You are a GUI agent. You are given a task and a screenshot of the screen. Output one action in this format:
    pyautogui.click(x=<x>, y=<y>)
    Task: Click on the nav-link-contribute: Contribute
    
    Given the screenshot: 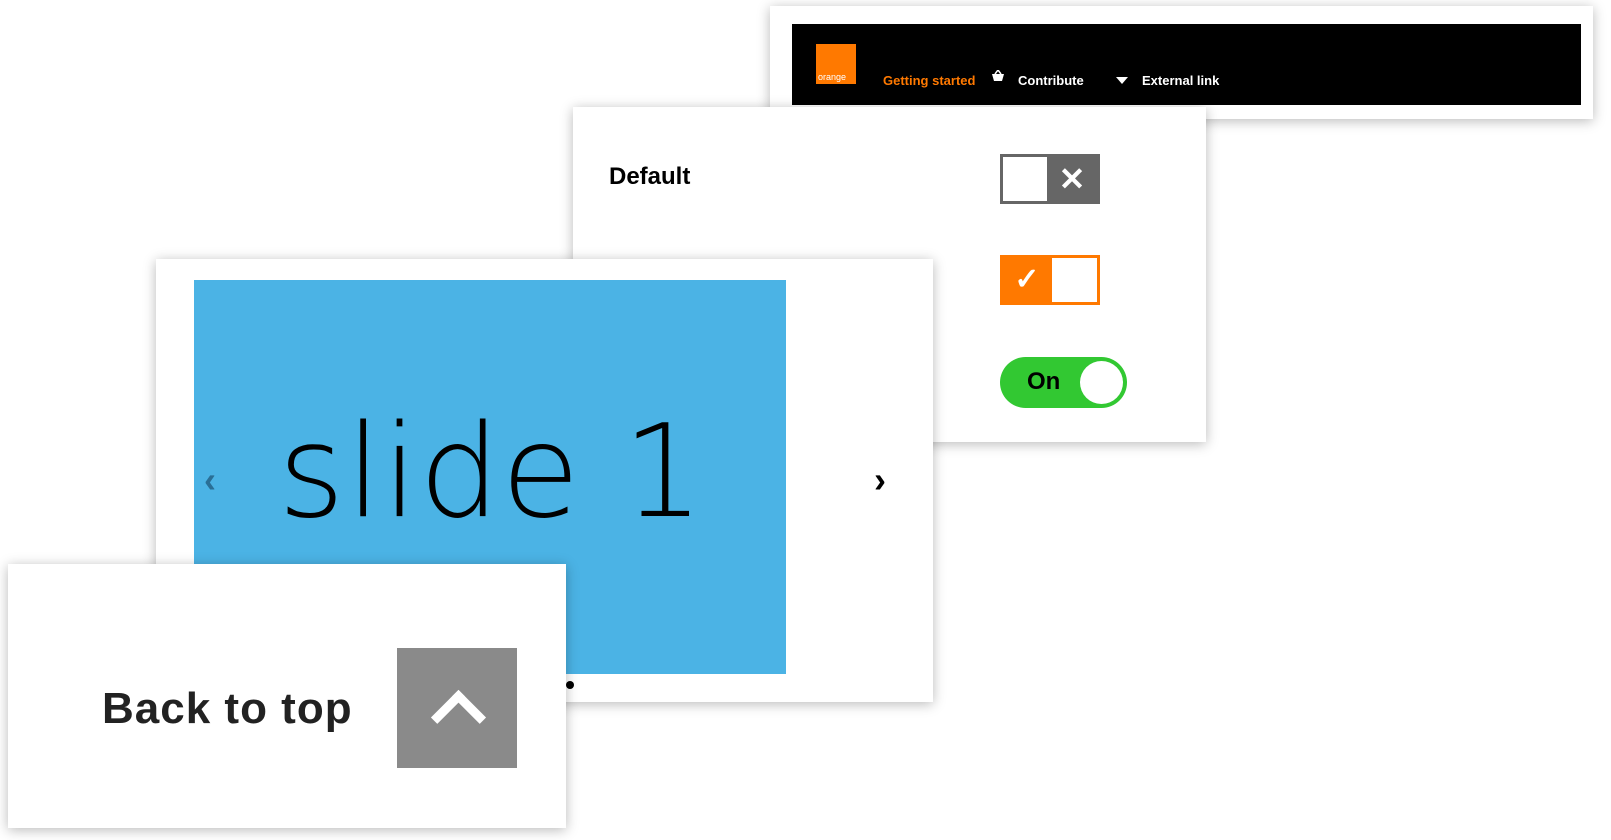 What is the action you would take?
    pyautogui.click(x=1051, y=80)
    